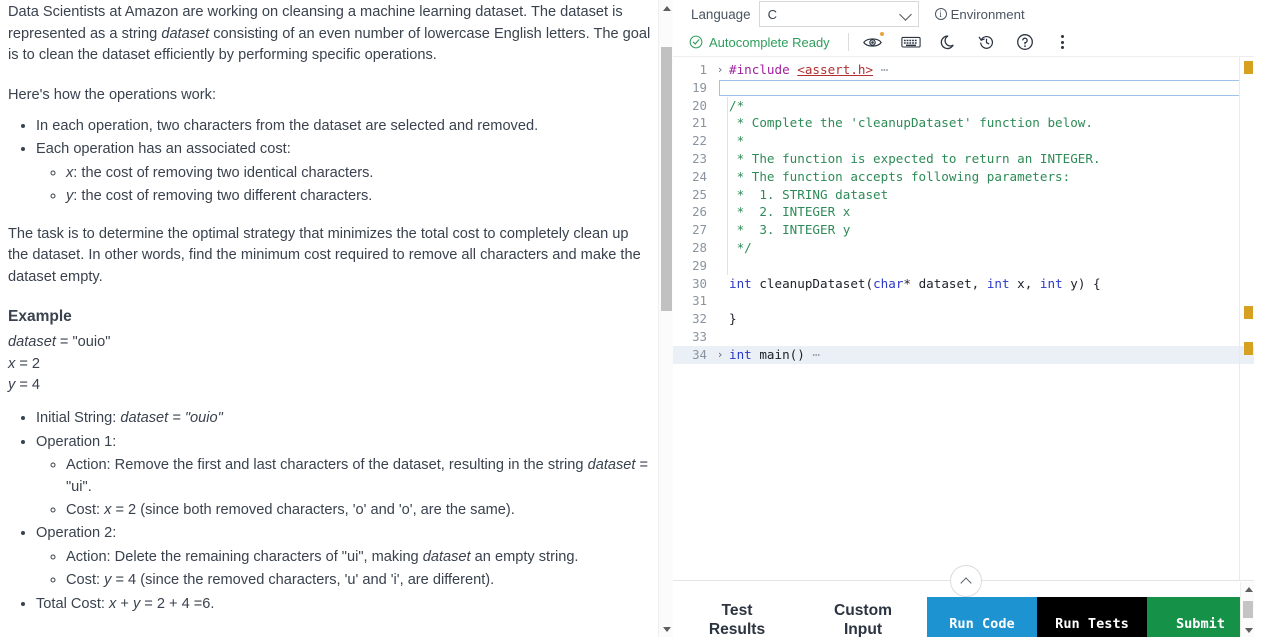  I want to click on code-line: 22 *, so click(963, 141).